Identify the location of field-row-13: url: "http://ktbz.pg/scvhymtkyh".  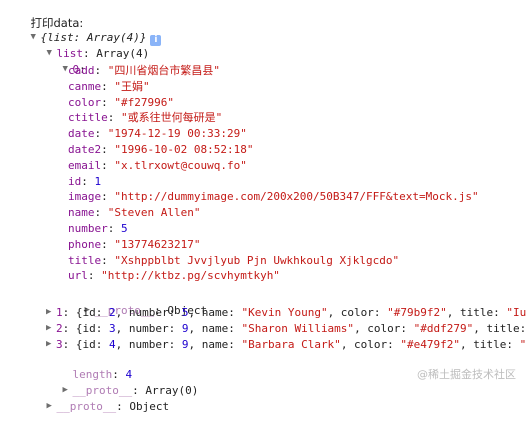
(174, 276).